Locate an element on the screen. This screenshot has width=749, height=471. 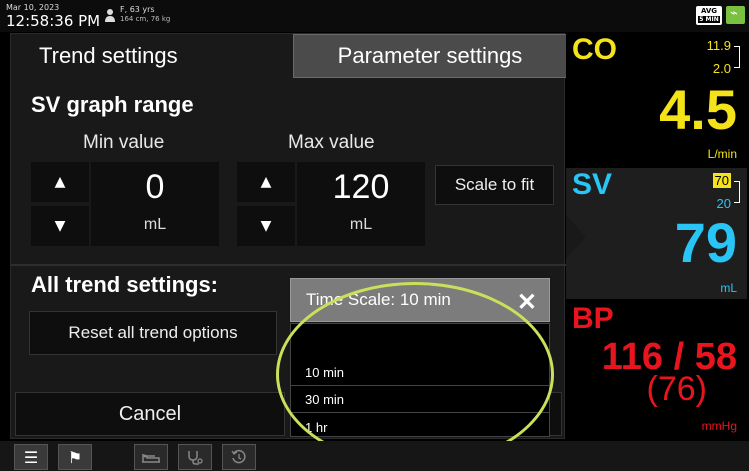
selected-parameter-pointer is located at coordinates (576, 237).